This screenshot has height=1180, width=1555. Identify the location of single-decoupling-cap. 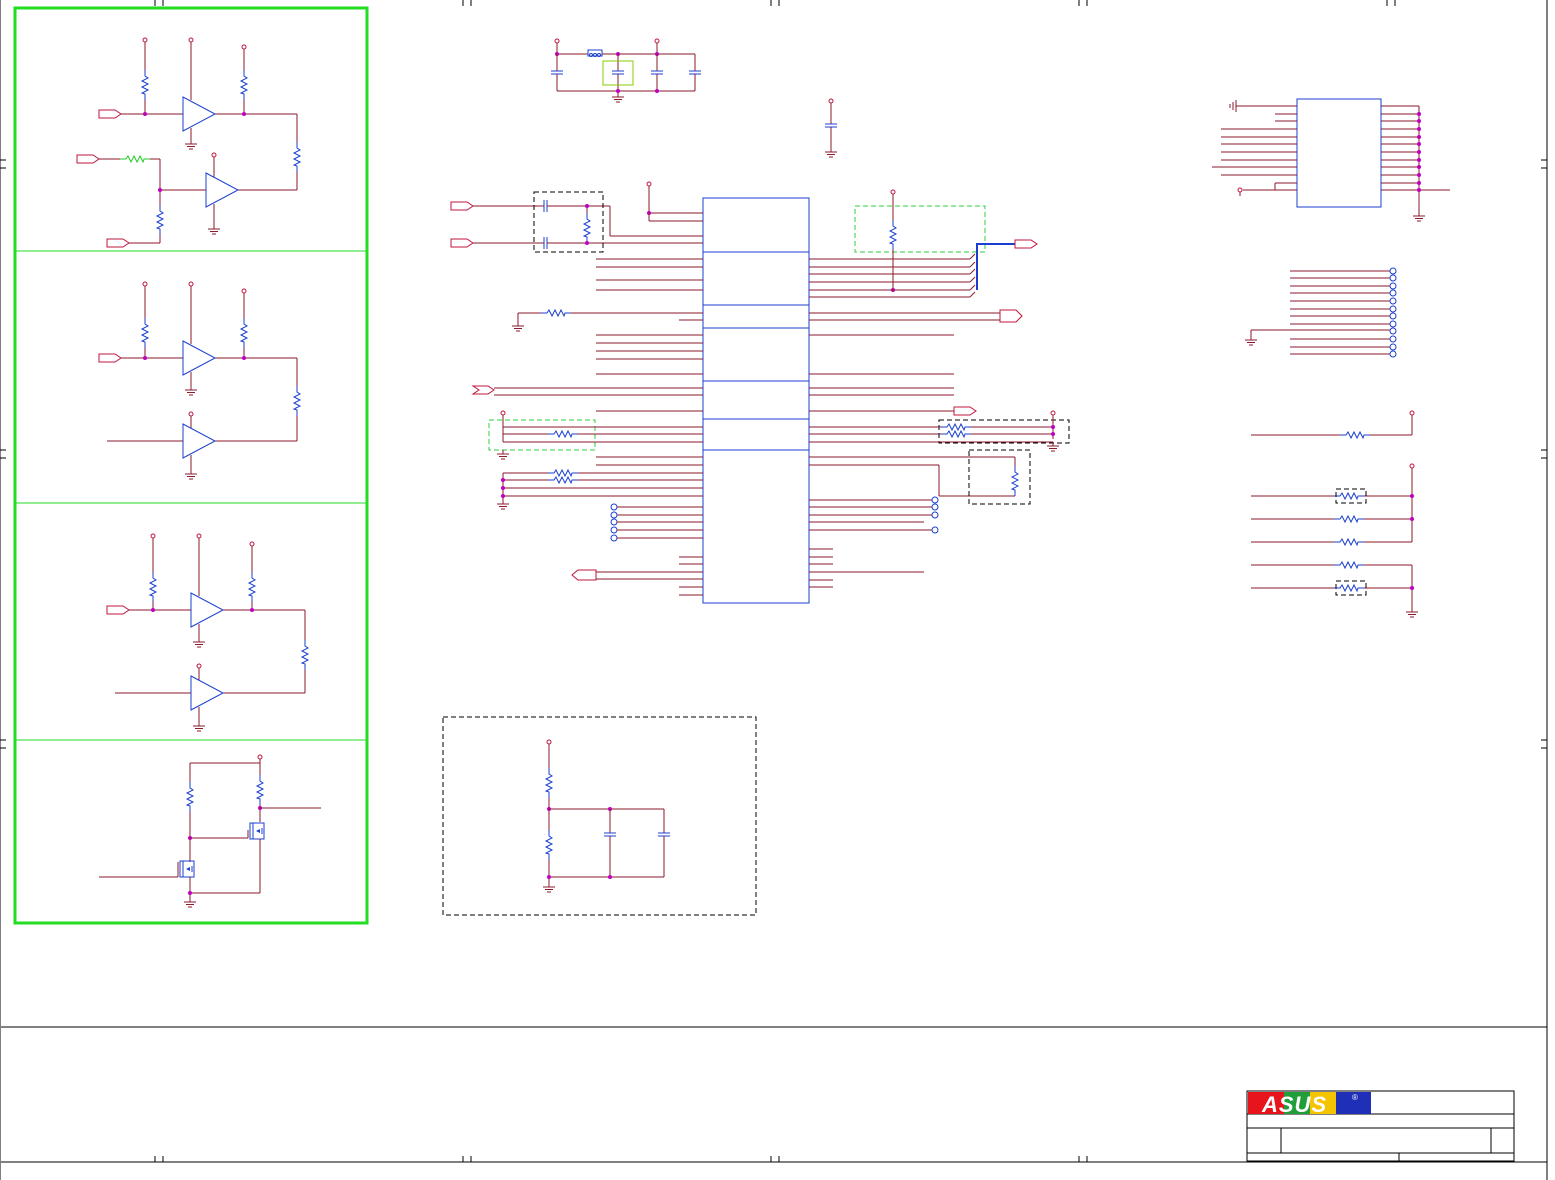
(831, 128).